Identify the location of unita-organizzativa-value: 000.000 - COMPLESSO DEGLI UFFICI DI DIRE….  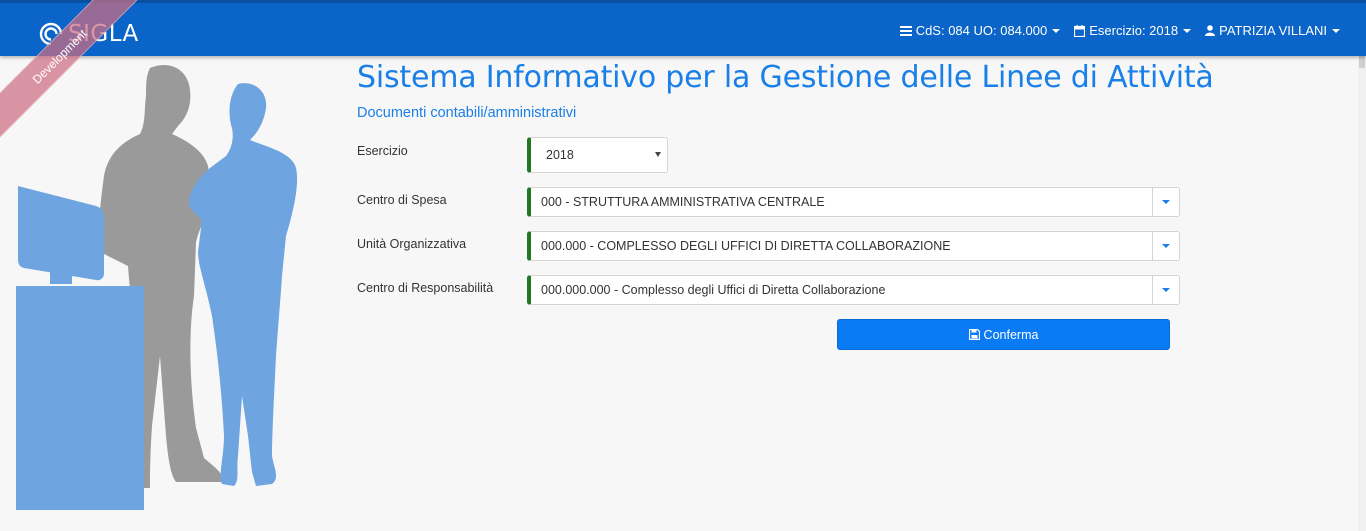
(746, 246).